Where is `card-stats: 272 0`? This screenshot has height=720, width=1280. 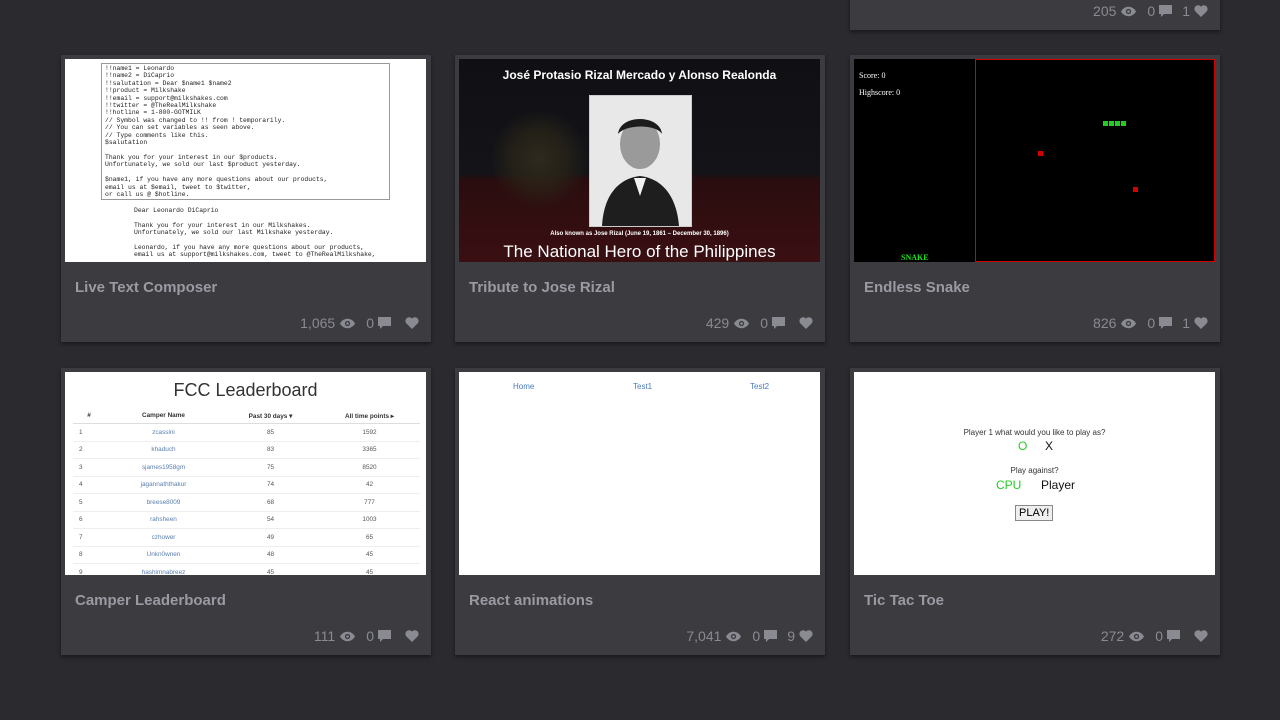 card-stats: 272 0 is located at coordinates (1154, 636).